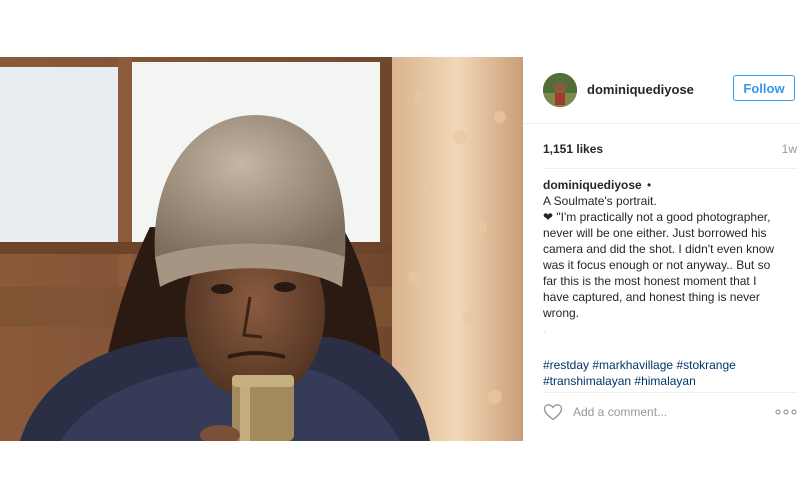 The image size is (800, 500). I want to click on hashtag-link: #markhavillage, so click(632, 365).